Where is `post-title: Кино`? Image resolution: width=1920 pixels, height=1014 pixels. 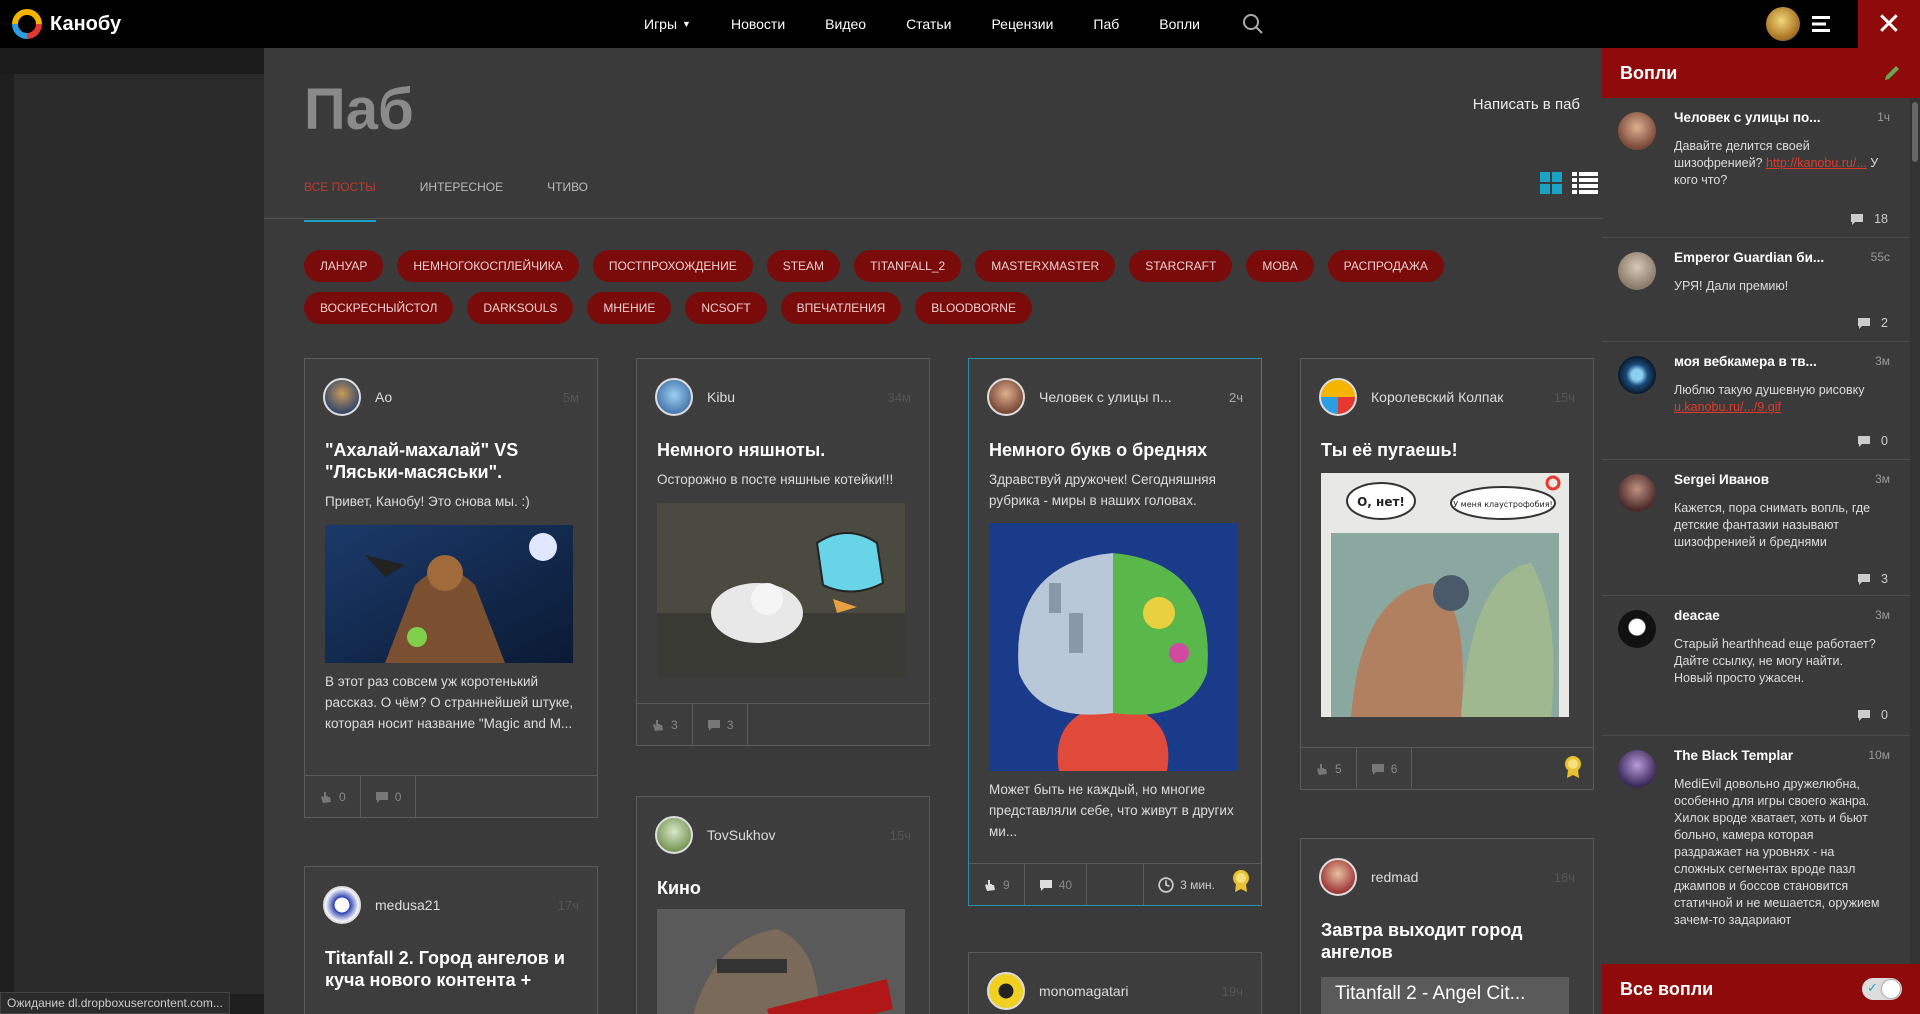 post-title: Кино is located at coordinates (785, 888).